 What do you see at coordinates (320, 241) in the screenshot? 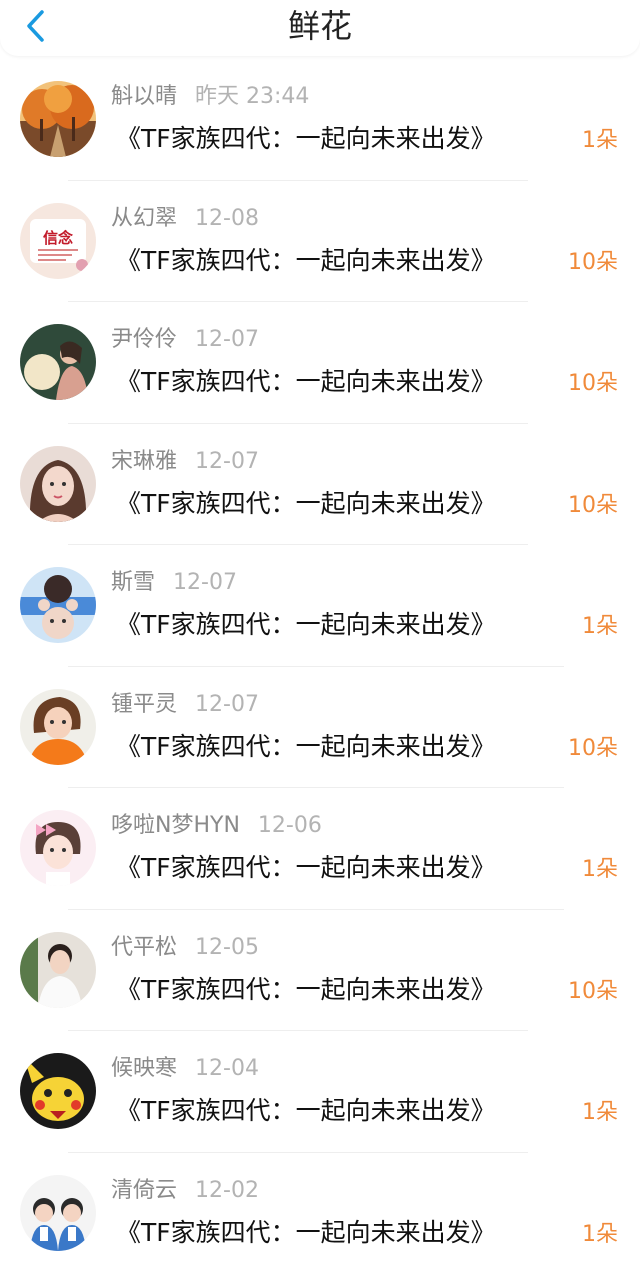
I see `list-item: 信念 从幻翠 12-08 《TF家族四代：一起向未来出发》 10朵` at bounding box center [320, 241].